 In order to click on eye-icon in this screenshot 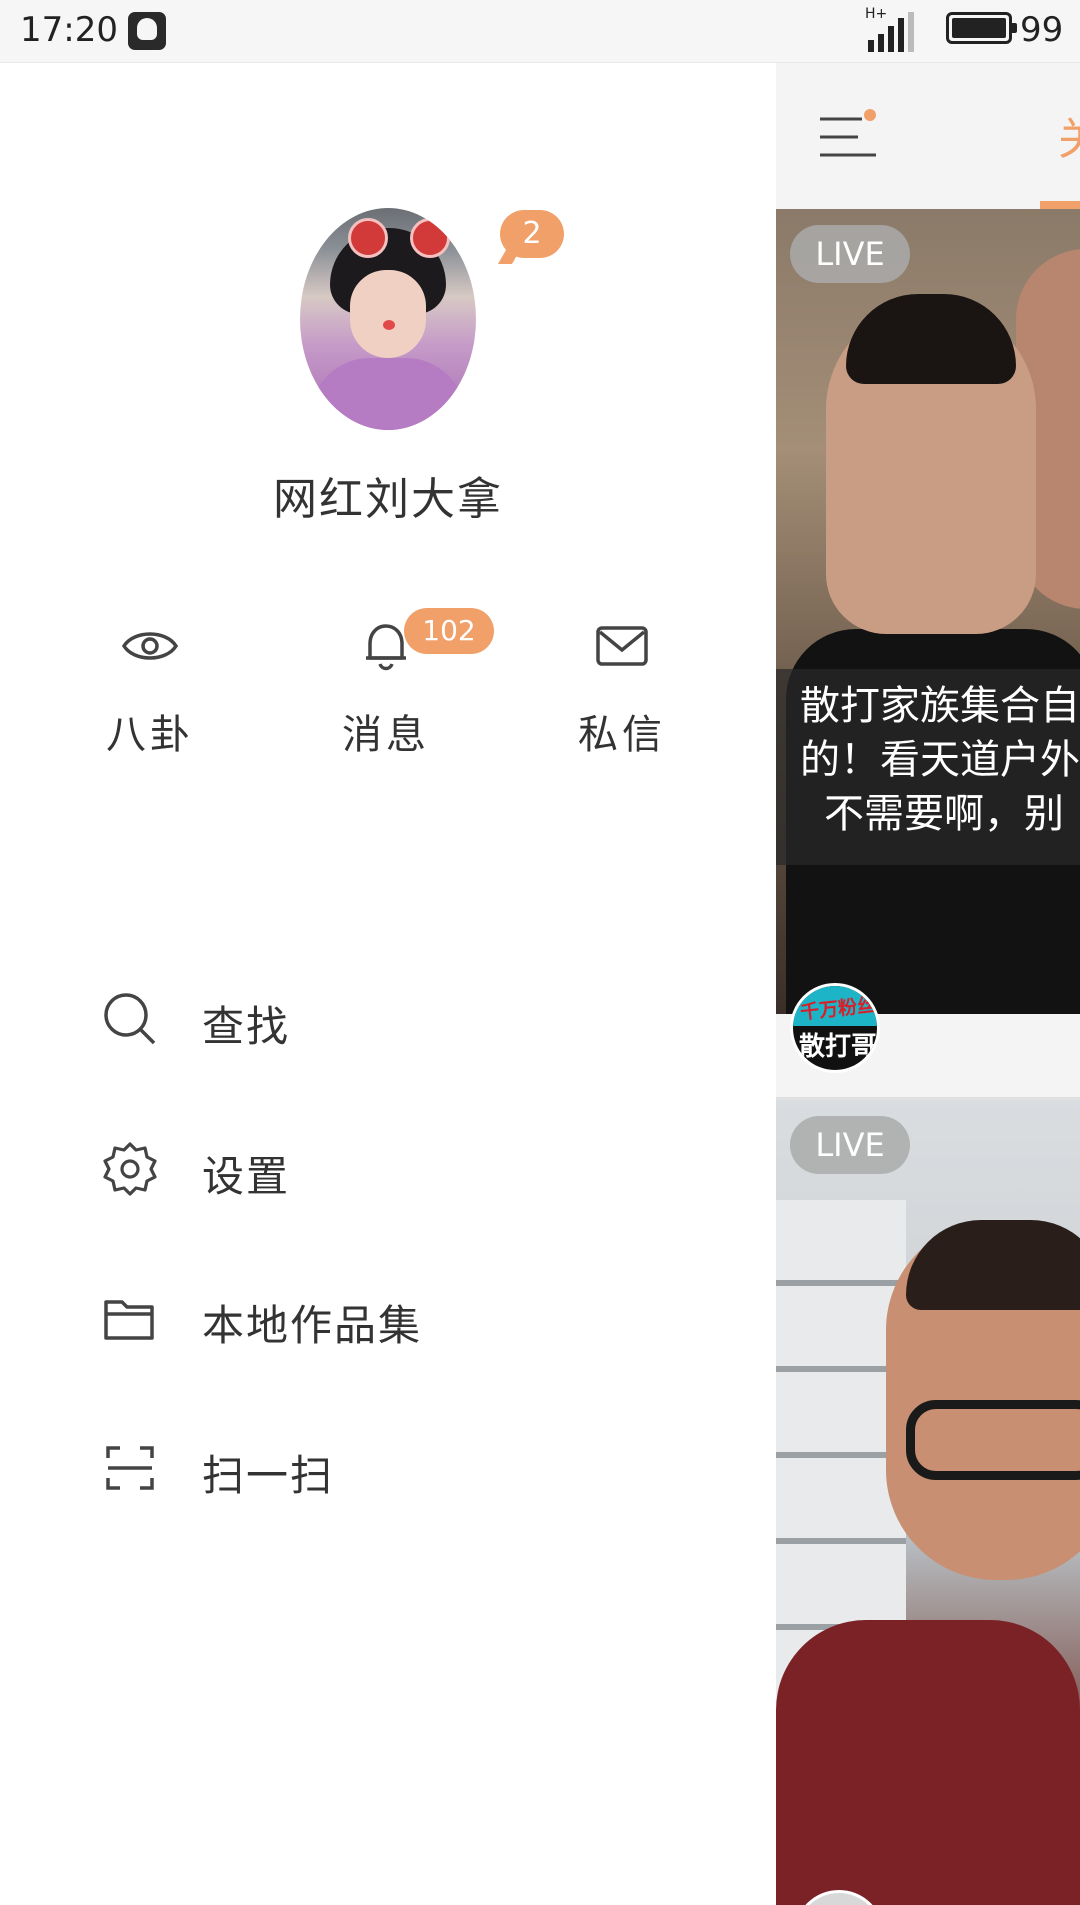, I will do `click(150, 646)`.